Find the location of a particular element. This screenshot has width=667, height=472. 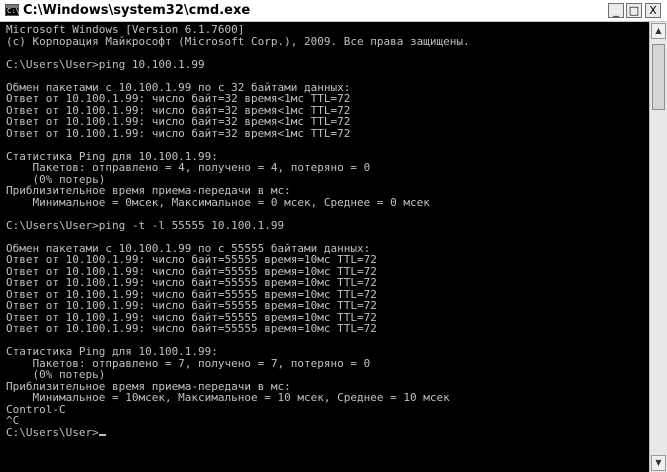

console-line-text: C:\Users\User>ping 10.100.1.99 is located at coordinates (105, 64).